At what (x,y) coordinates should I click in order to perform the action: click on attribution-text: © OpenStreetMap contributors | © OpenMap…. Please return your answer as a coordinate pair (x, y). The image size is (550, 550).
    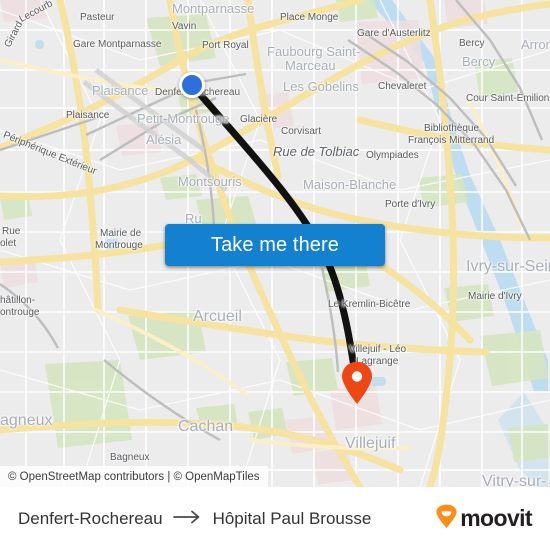
    Looking at the image, I should click on (134, 476).